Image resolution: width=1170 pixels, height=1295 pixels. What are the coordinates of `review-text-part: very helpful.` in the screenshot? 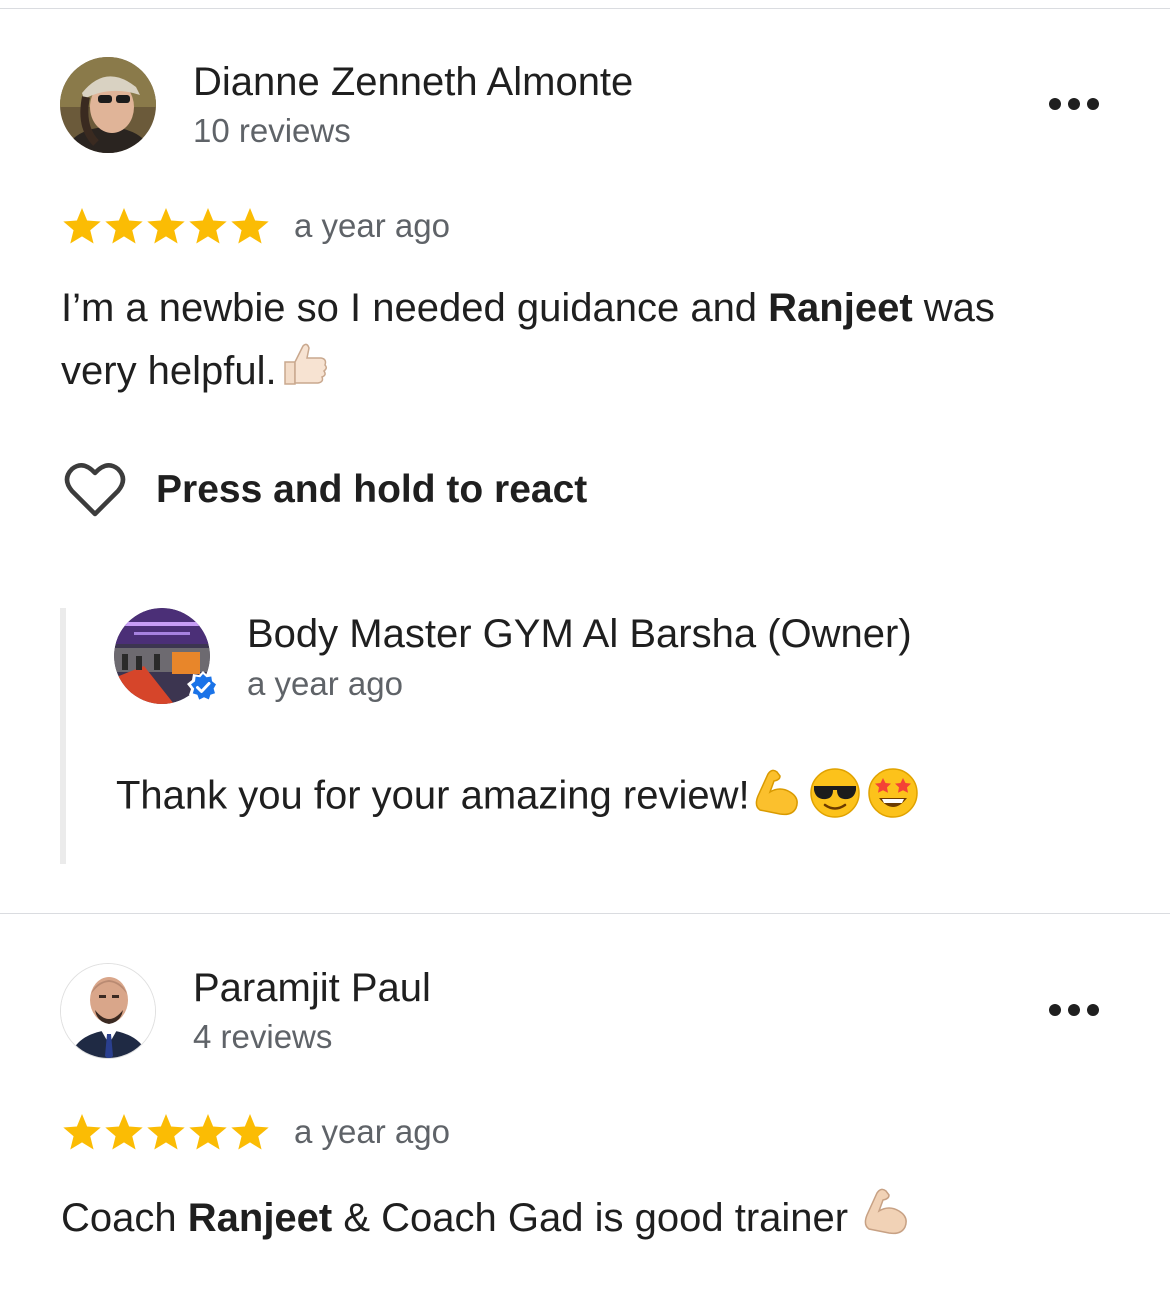 It's located at (169, 371).